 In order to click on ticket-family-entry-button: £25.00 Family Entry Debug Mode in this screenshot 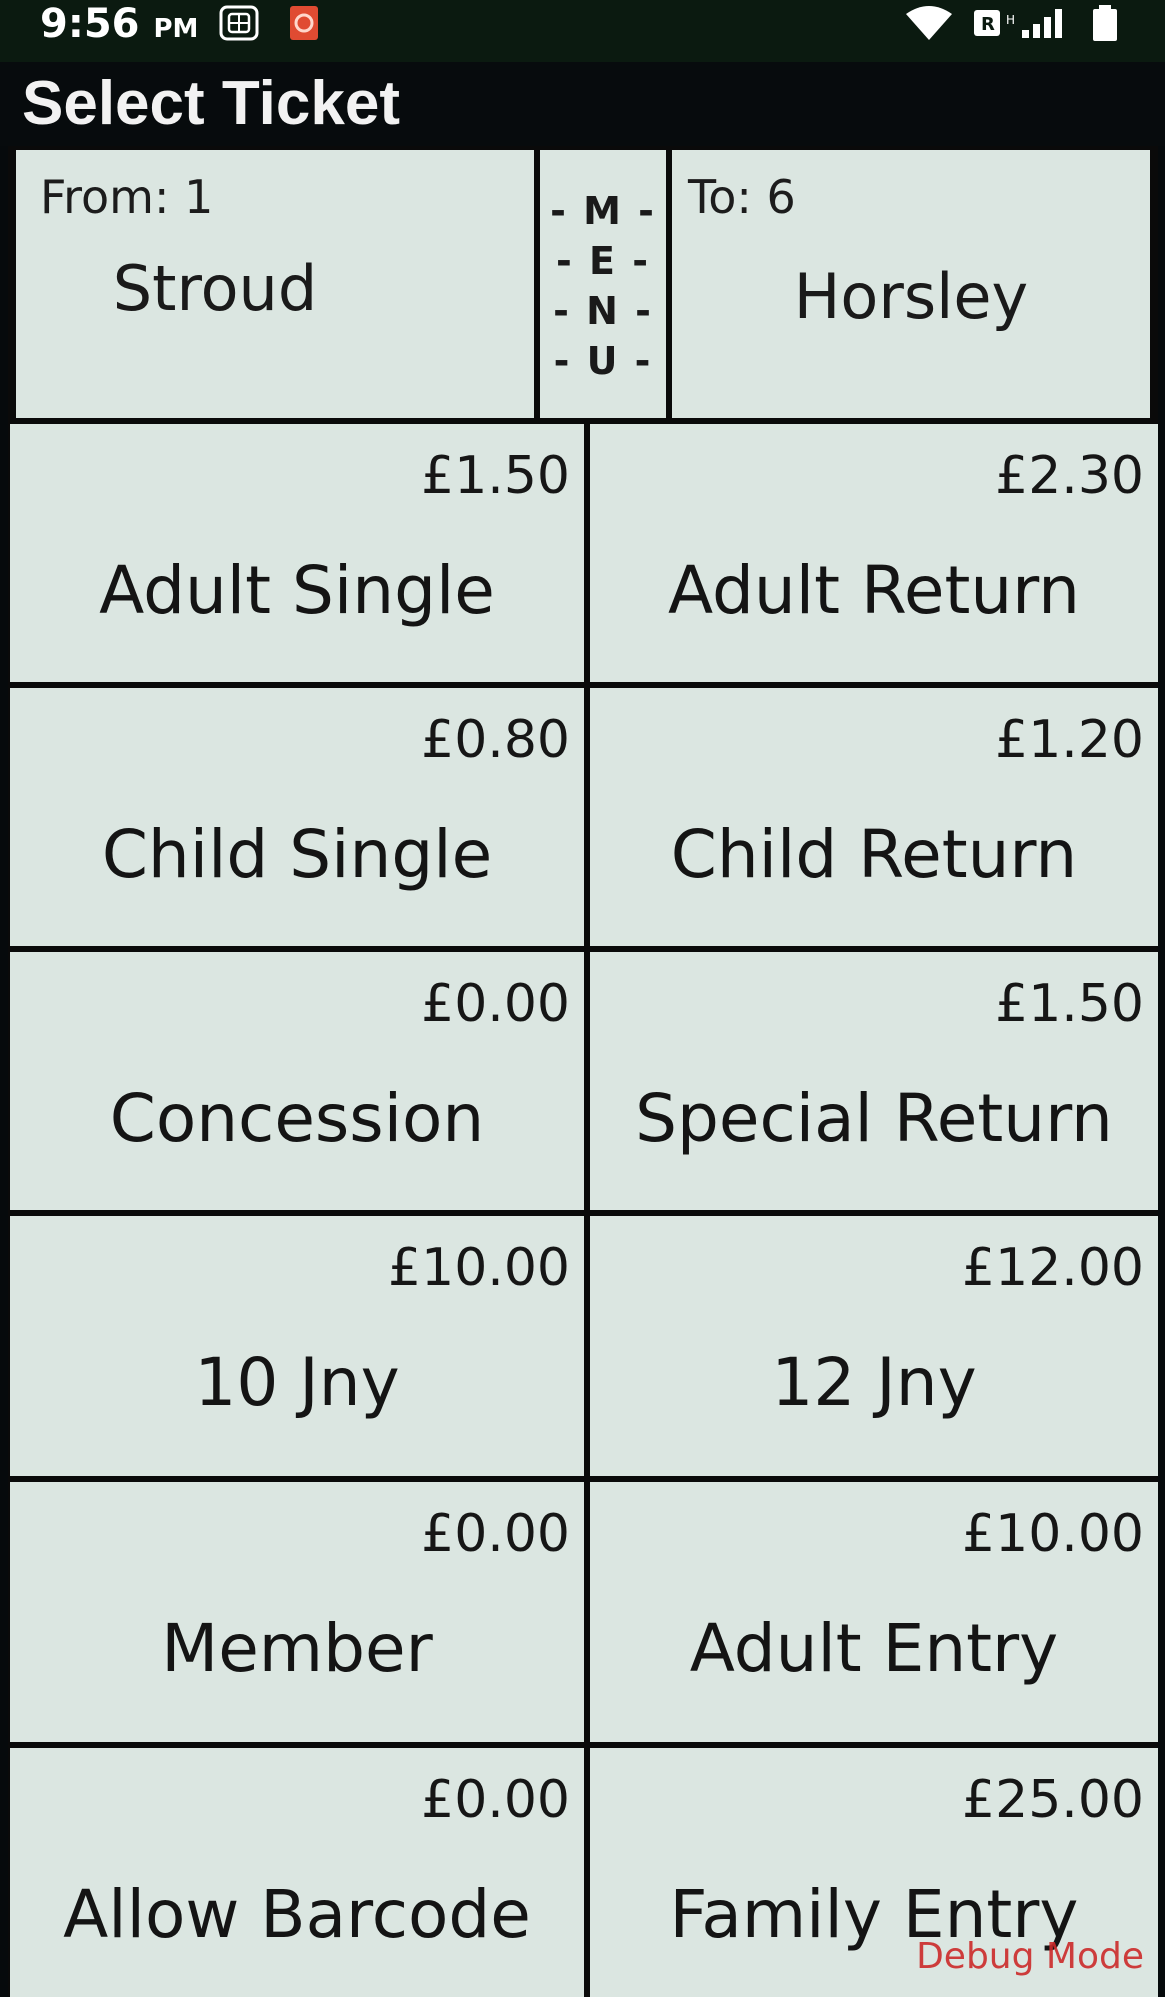, I will do `click(874, 1872)`.